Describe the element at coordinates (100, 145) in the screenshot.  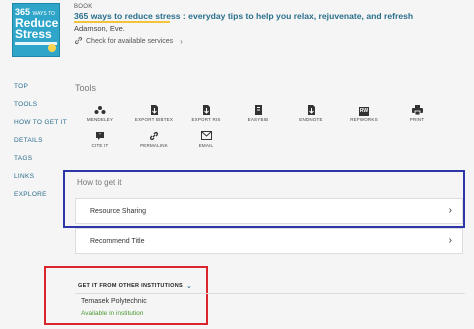
I see `tool-label: CITE IT` at that location.